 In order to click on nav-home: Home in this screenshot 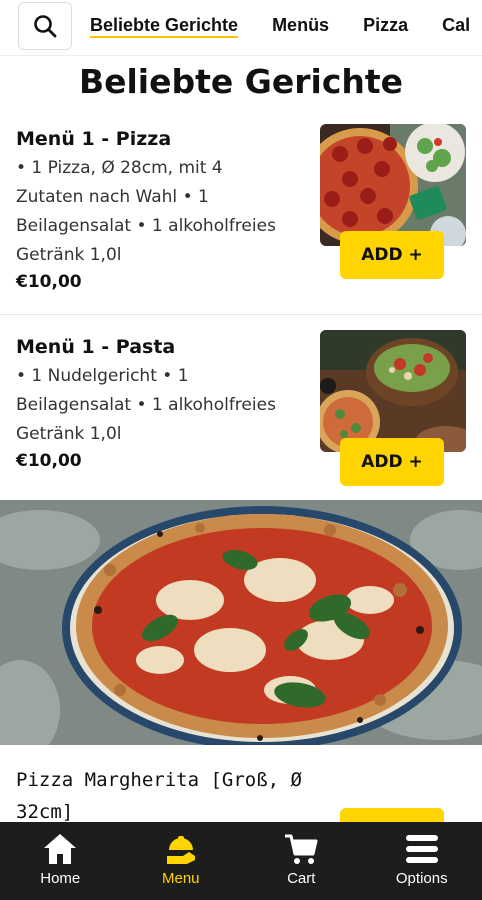, I will do `click(60, 861)`.